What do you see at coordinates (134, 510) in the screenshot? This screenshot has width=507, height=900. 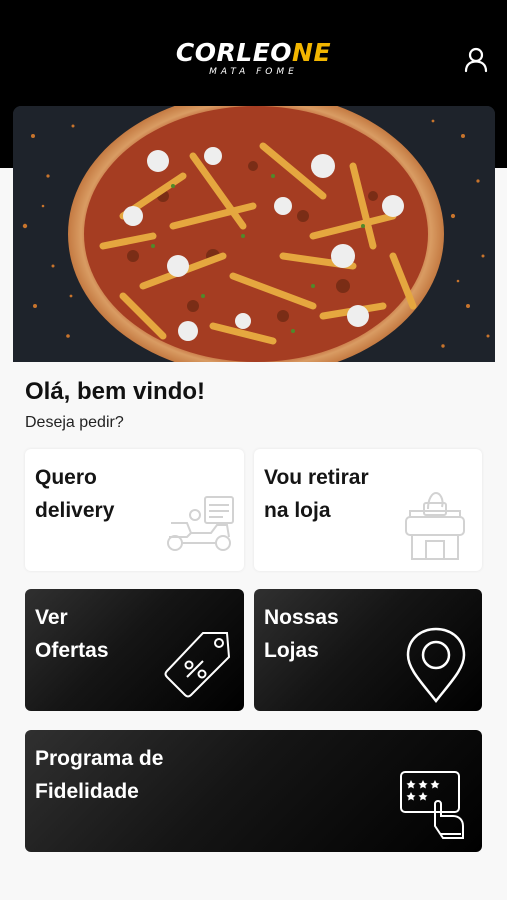 I see `delivery-card: Quero delivery` at bounding box center [134, 510].